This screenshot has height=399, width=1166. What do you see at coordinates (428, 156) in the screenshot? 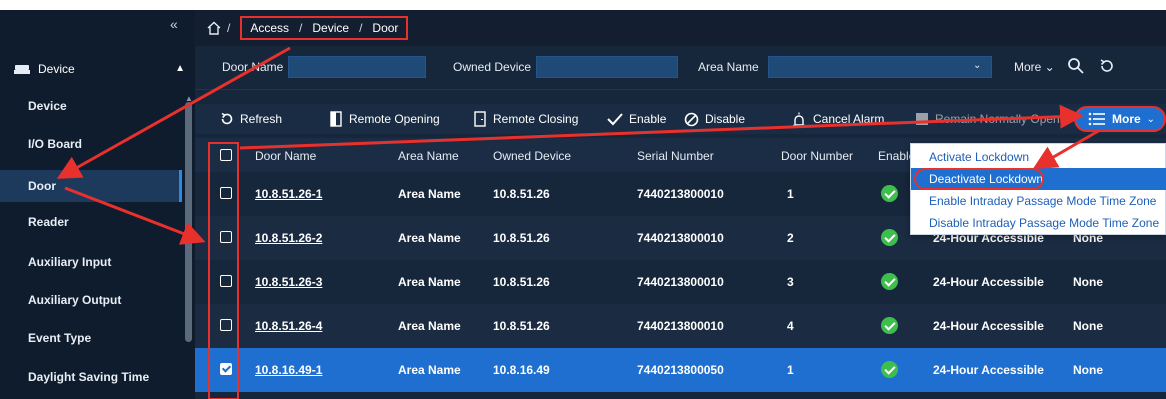
I see `column-header-area-name: Area Name` at bounding box center [428, 156].